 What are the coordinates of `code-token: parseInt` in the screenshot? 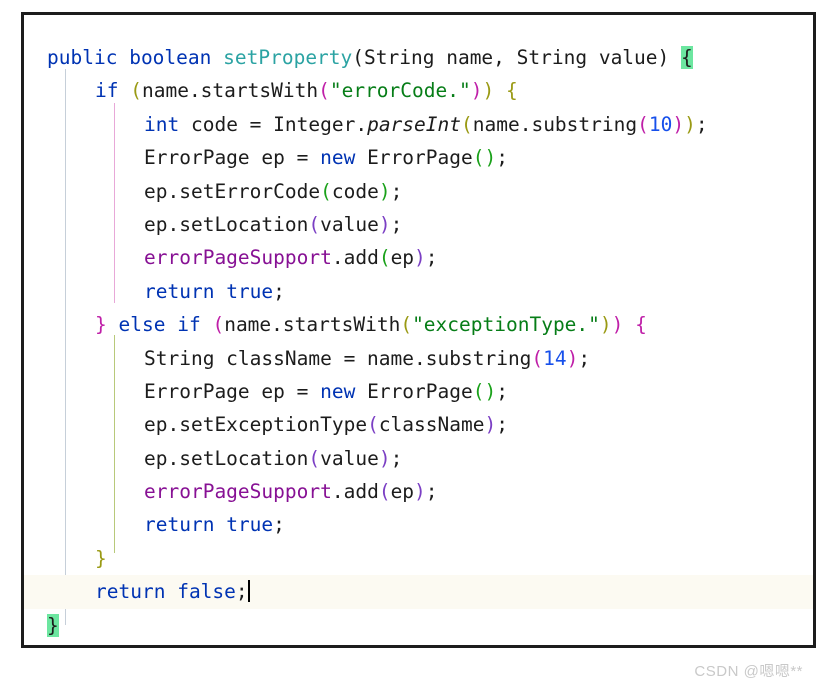 It's located at (414, 124).